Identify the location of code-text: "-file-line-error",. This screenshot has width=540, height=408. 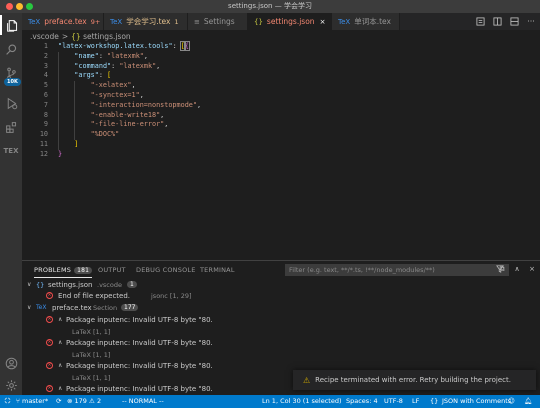
(130, 124).